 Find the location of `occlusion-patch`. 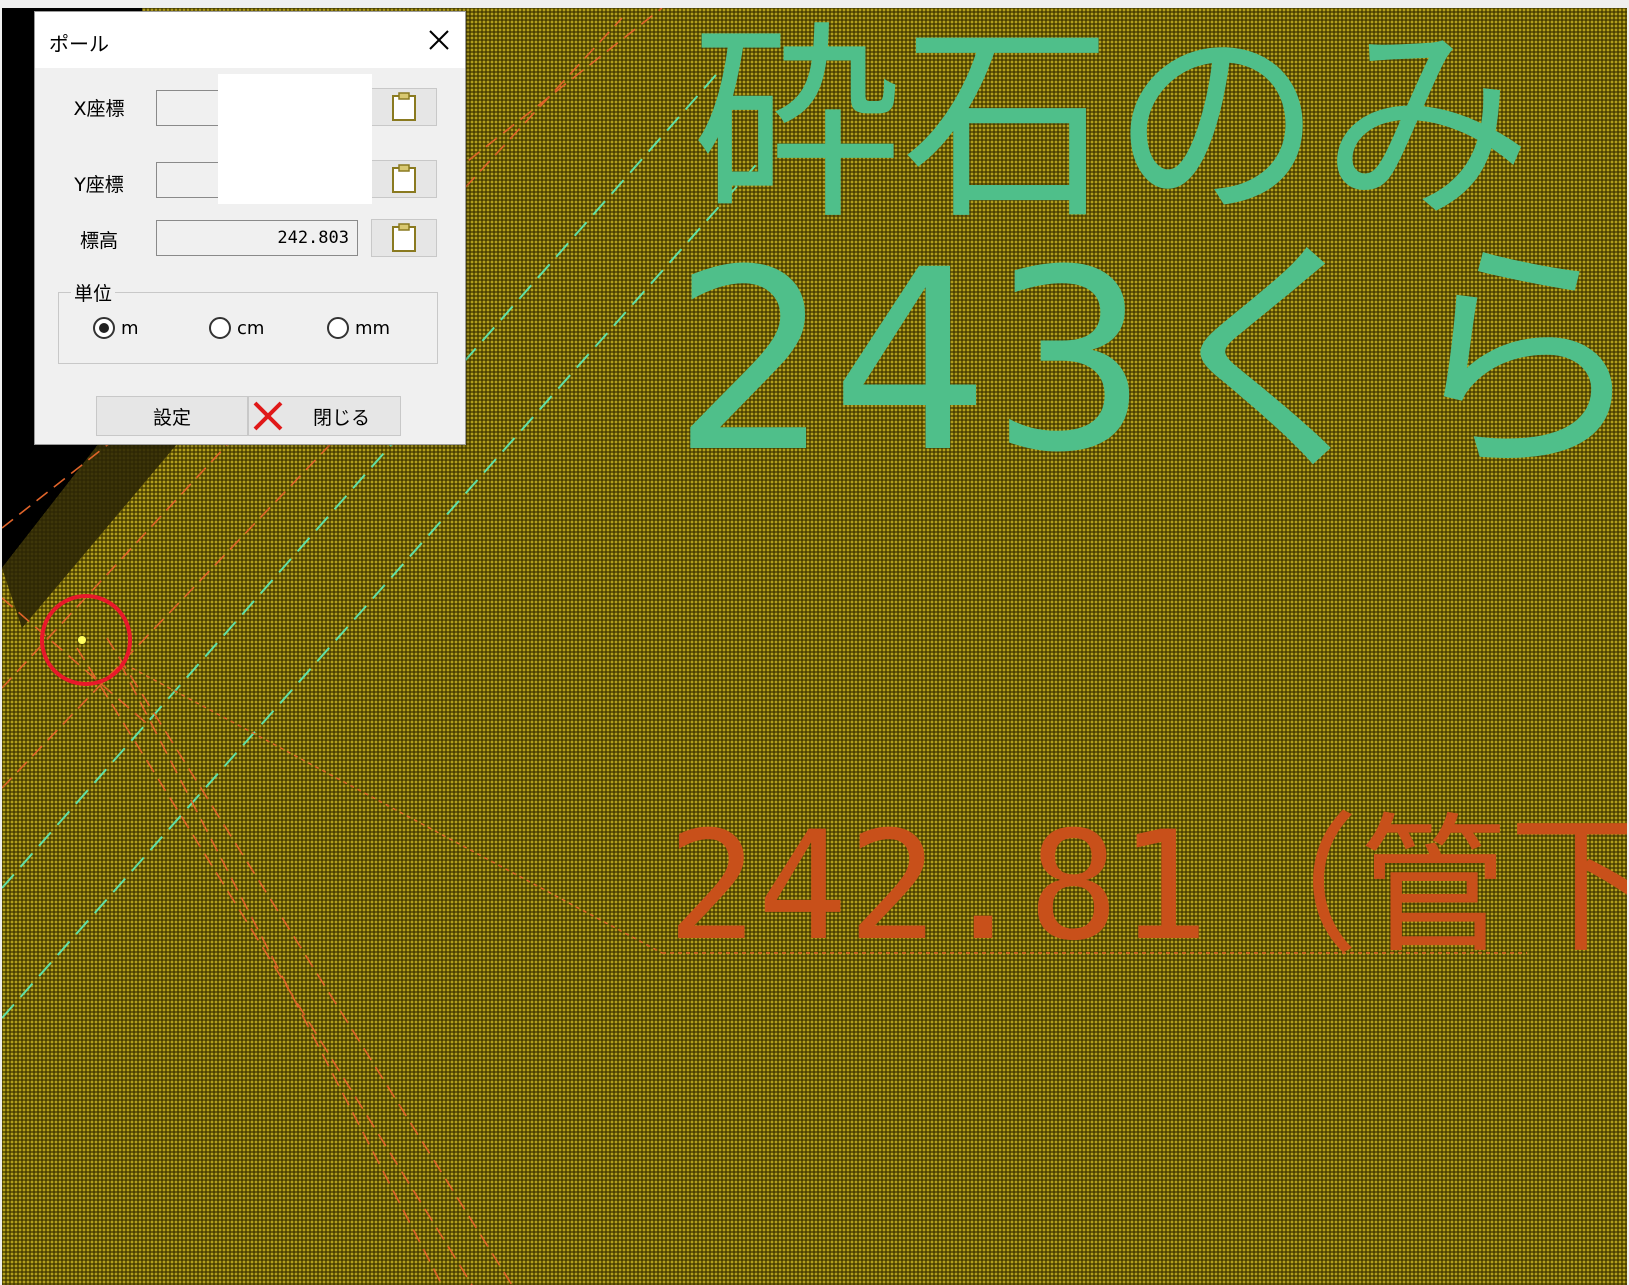

occlusion-patch is located at coordinates (295, 139).